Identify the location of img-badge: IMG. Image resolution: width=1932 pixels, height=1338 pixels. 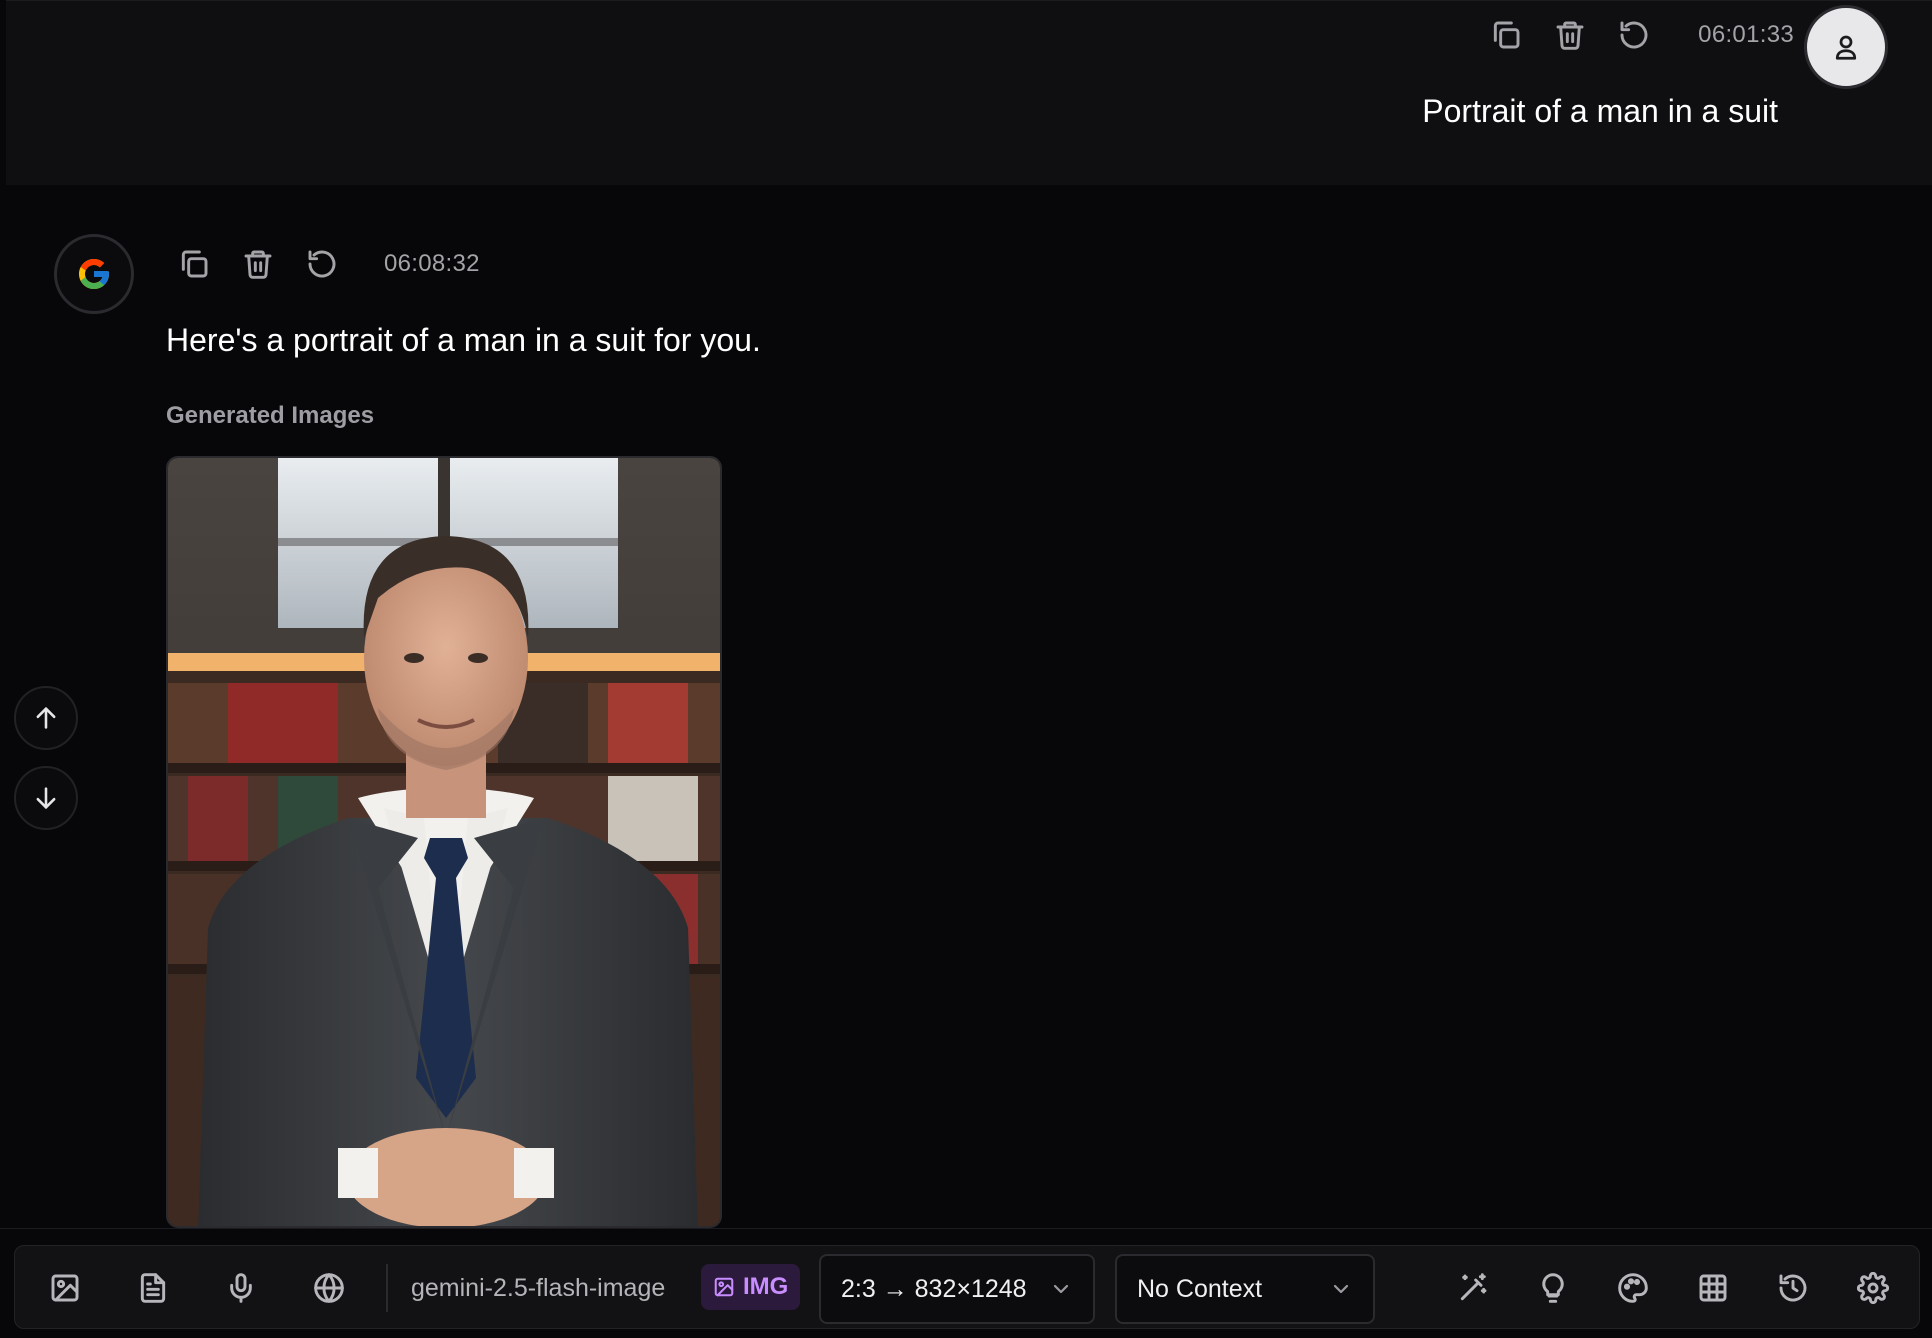
(751, 1287).